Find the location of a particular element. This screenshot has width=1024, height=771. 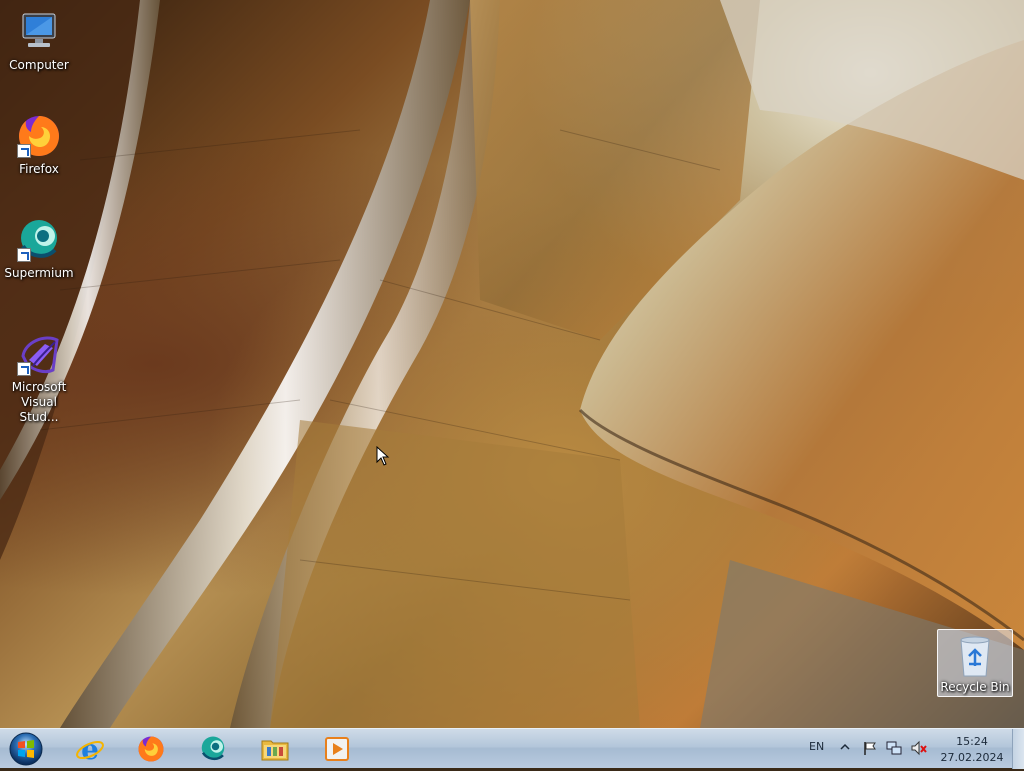

svg-text: e is located at coordinates (90, 749).